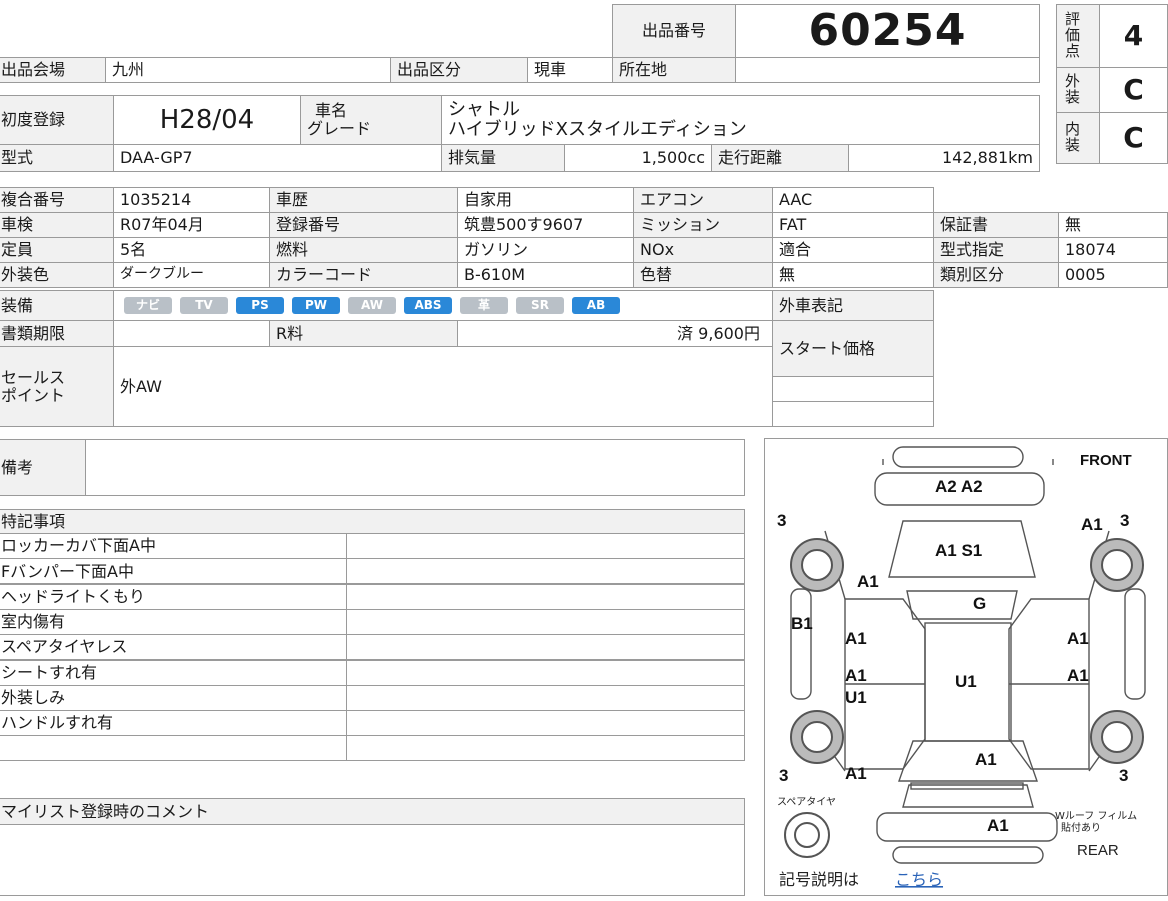 The width and height of the screenshot is (1168, 901). What do you see at coordinates (1113, 225) in the screenshot?
I see `warranty-value: 無` at bounding box center [1113, 225].